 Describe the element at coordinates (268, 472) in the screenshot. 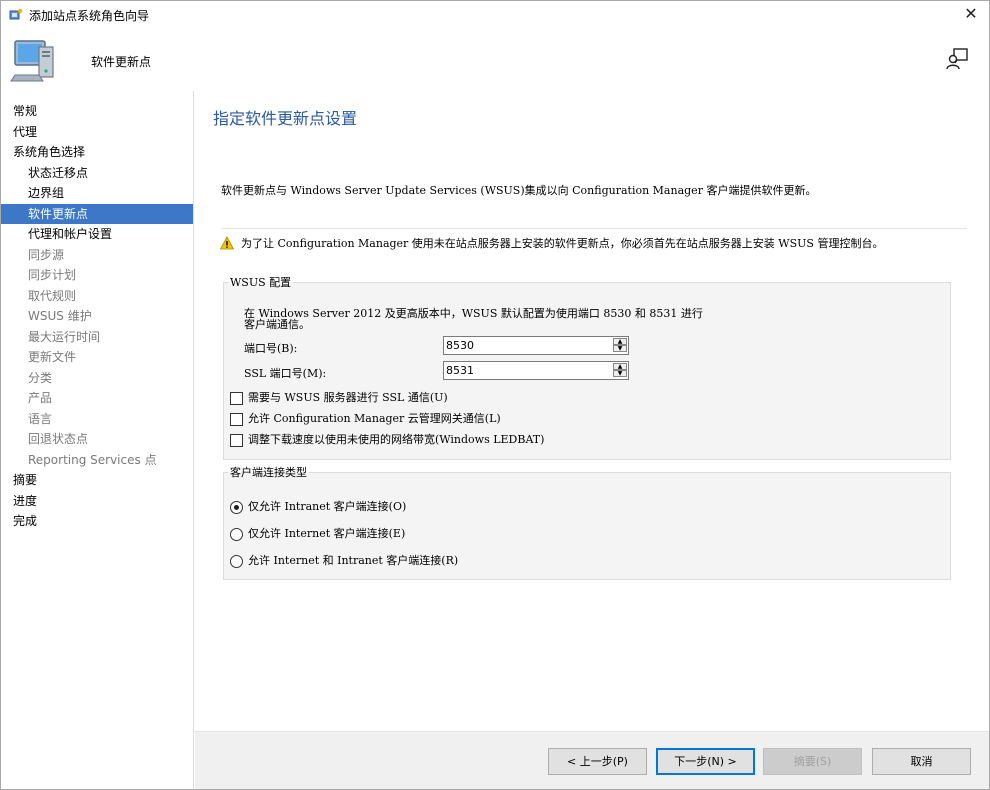

I see `client-connection-legend: 客户端连接类型` at that location.